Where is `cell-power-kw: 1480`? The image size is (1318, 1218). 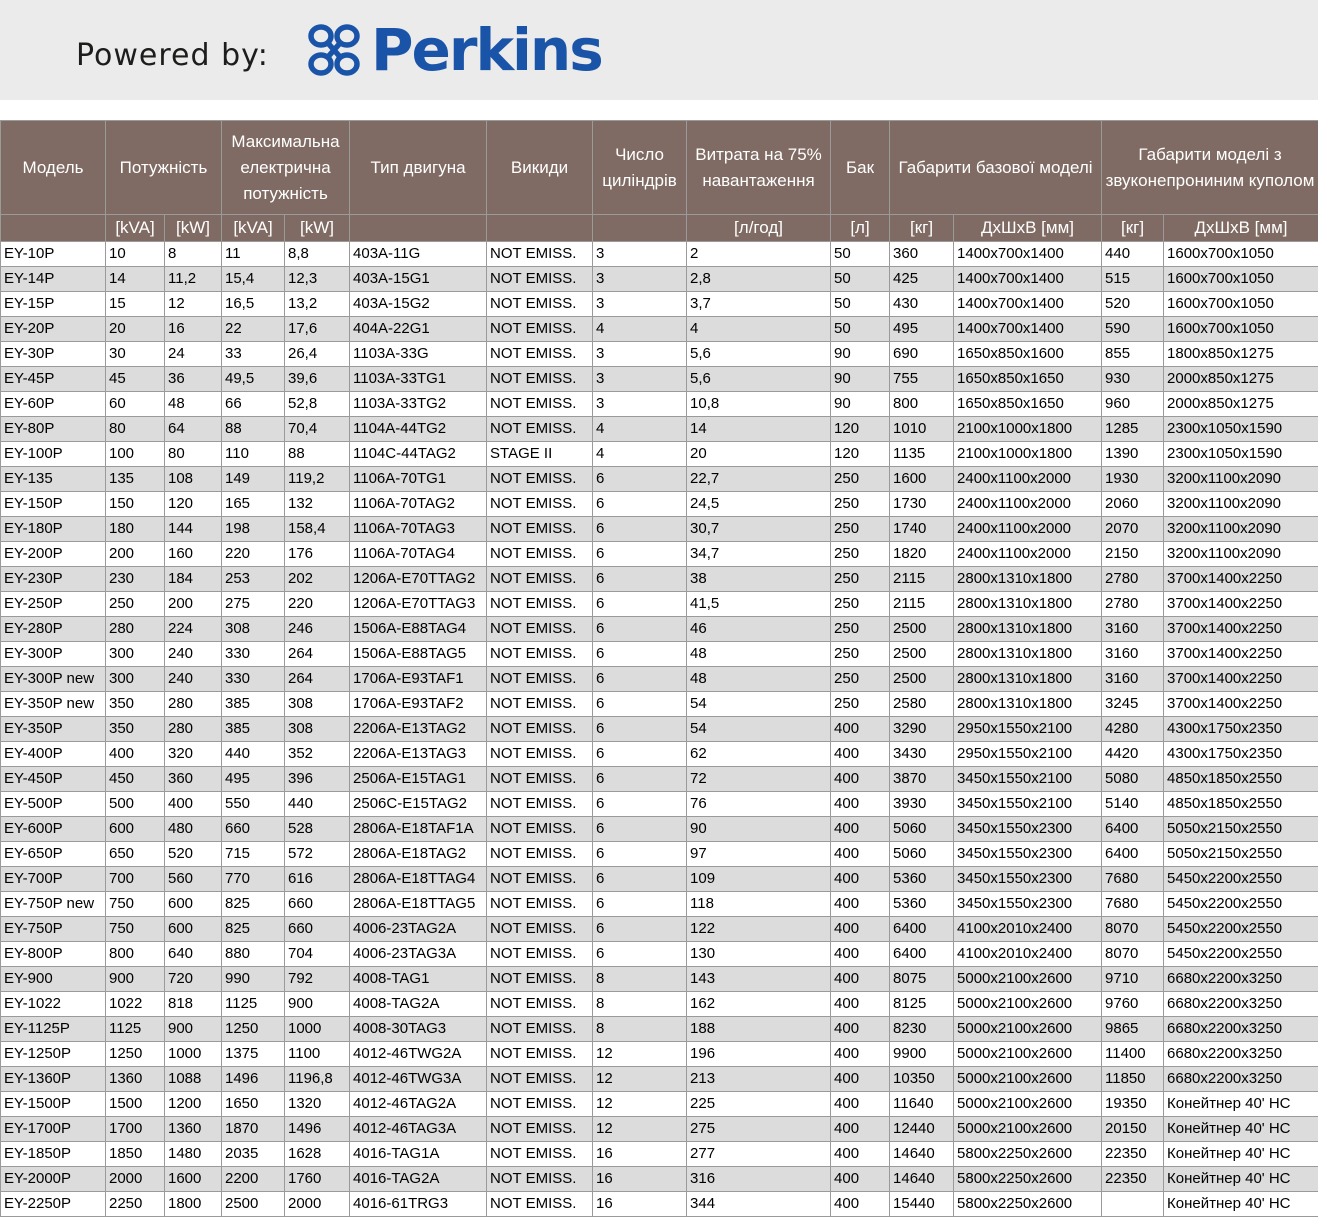 cell-power-kw: 1480 is located at coordinates (193, 1154).